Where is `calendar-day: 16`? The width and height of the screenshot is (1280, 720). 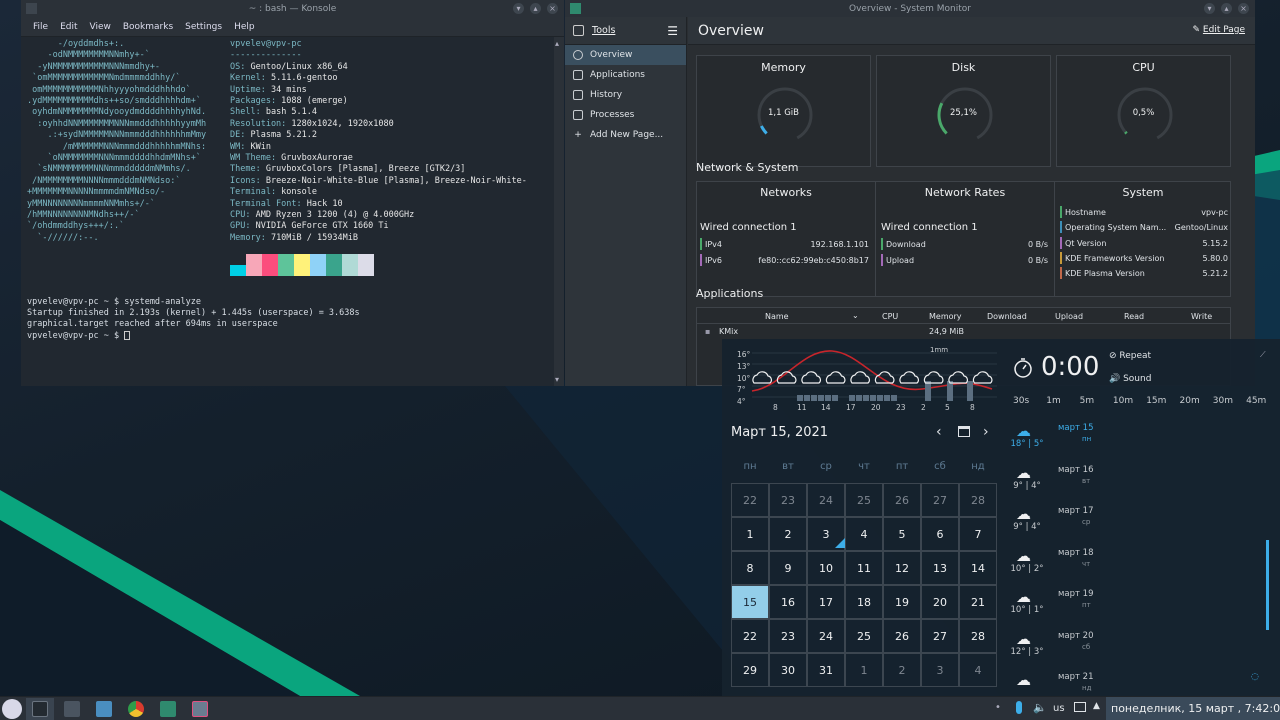
calendar-day: 16 is located at coordinates (788, 602).